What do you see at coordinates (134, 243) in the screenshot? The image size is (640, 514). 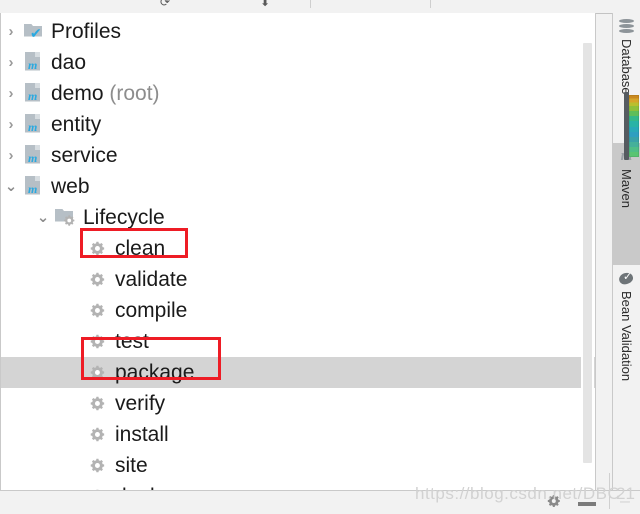 I see `annotation-box-clean` at bounding box center [134, 243].